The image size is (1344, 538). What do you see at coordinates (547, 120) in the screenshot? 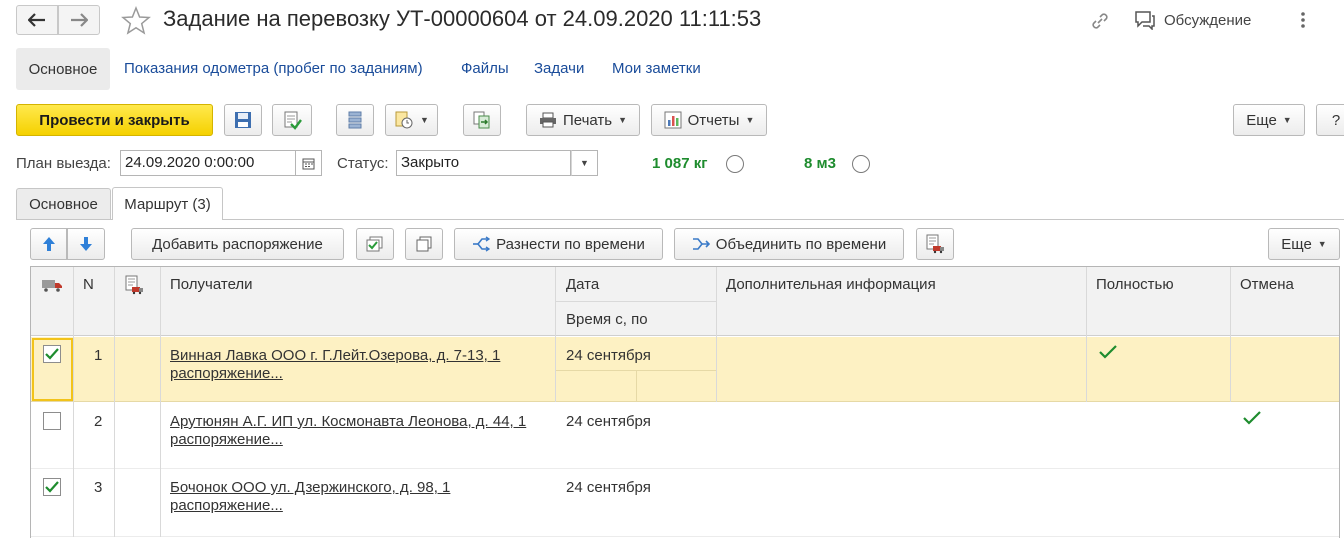
I see `printer-icon` at bounding box center [547, 120].